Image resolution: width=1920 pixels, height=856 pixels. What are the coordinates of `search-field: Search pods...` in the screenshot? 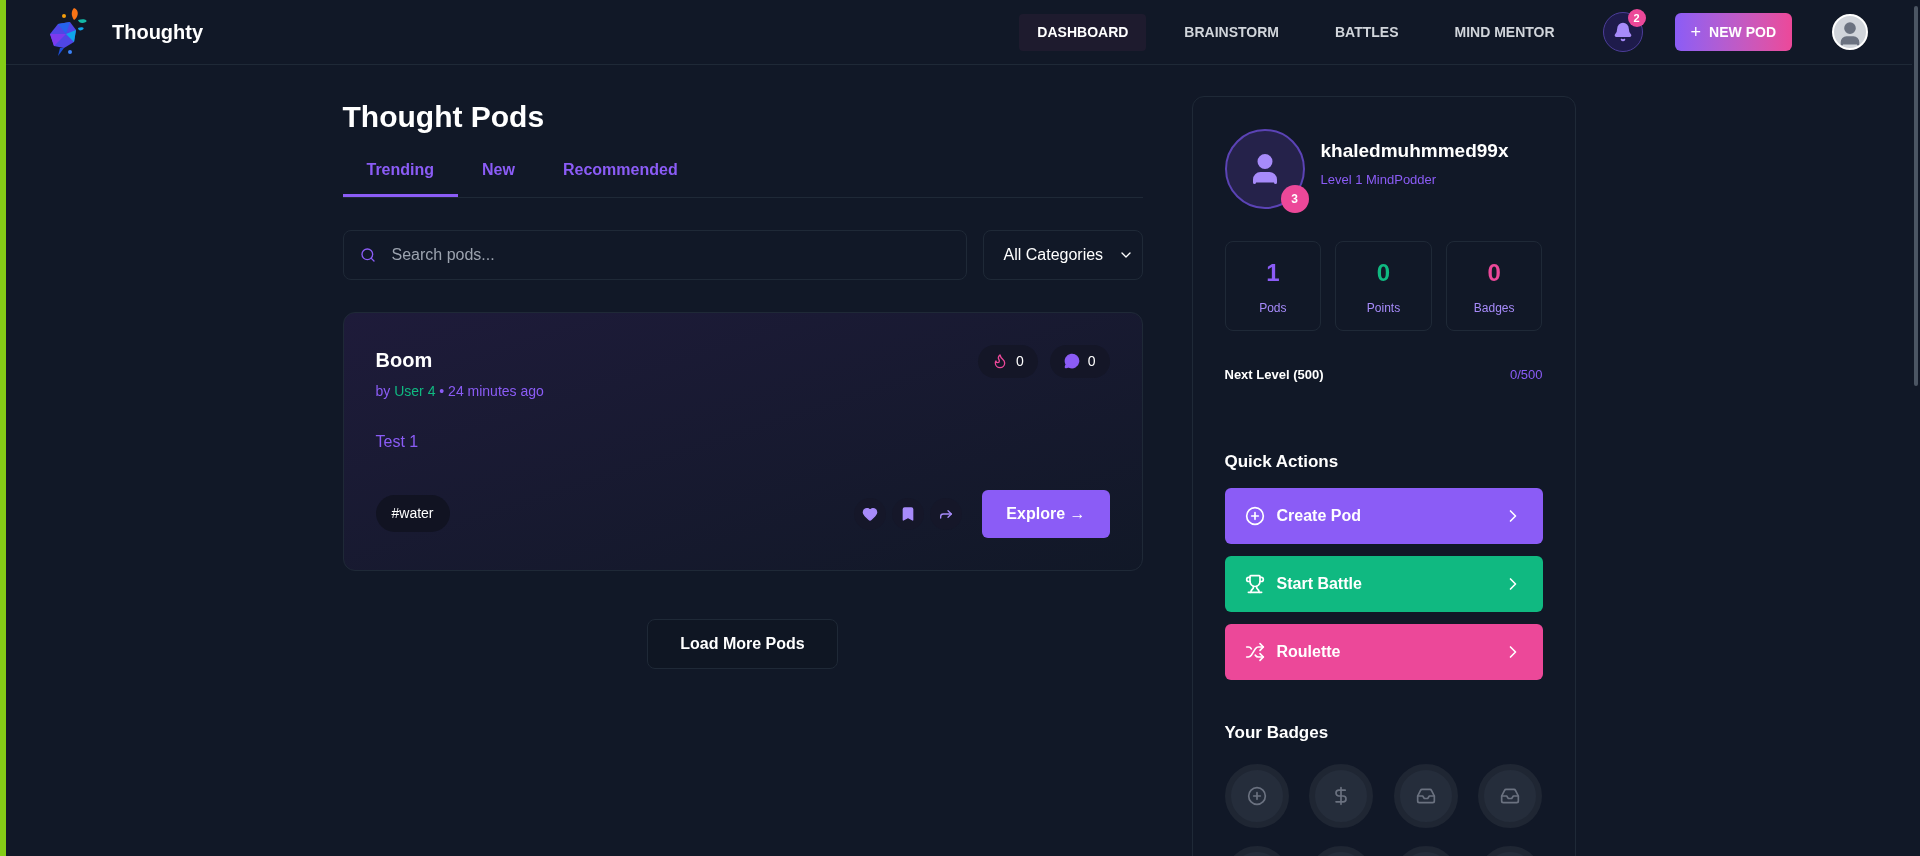 It's located at (654, 254).